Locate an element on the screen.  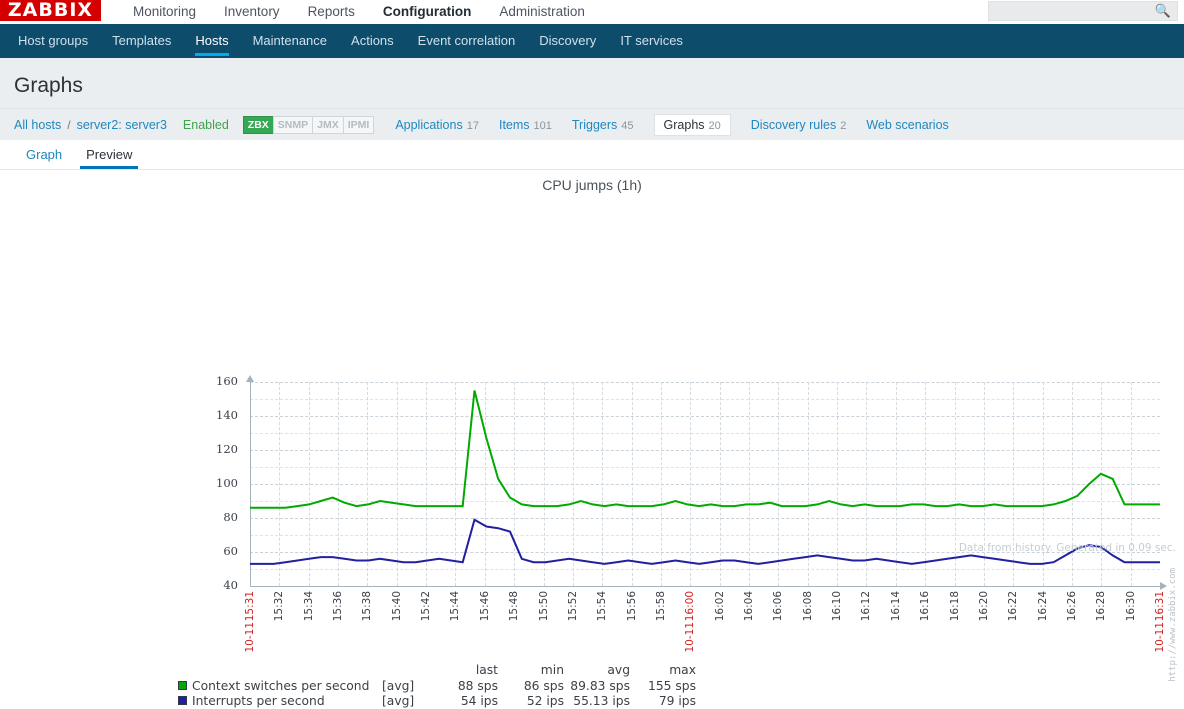
breadcrumb-web-scenarios: Web scenarios is located at coordinates (907, 125).